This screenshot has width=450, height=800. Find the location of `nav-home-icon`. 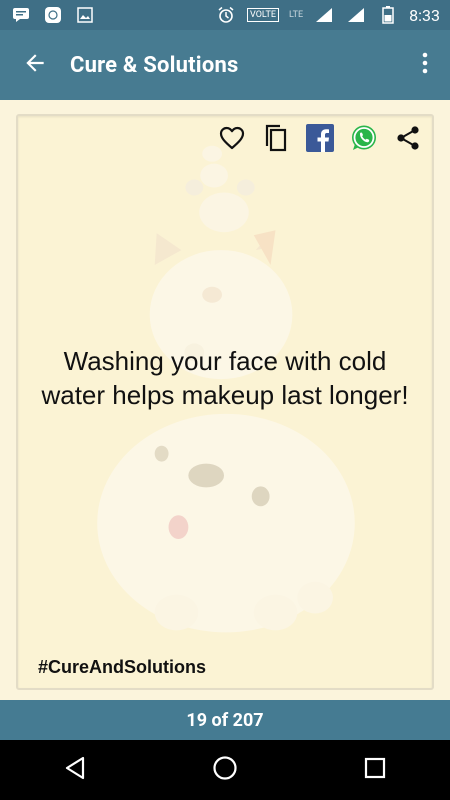

nav-home-icon is located at coordinates (225, 770).